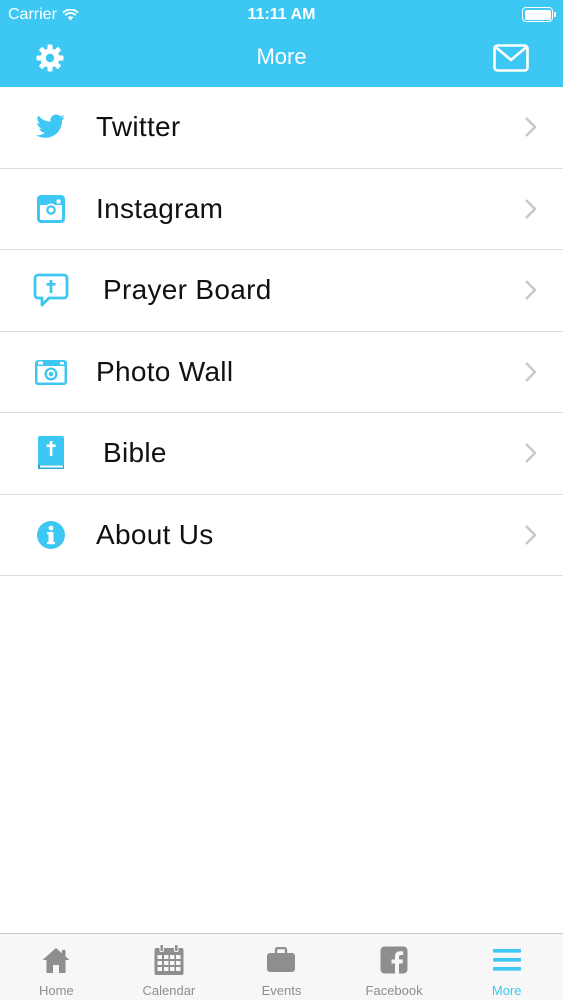 The height and width of the screenshot is (1000, 563). What do you see at coordinates (51, 290) in the screenshot?
I see `prayer-board-icon` at bounding box center [51, 290].